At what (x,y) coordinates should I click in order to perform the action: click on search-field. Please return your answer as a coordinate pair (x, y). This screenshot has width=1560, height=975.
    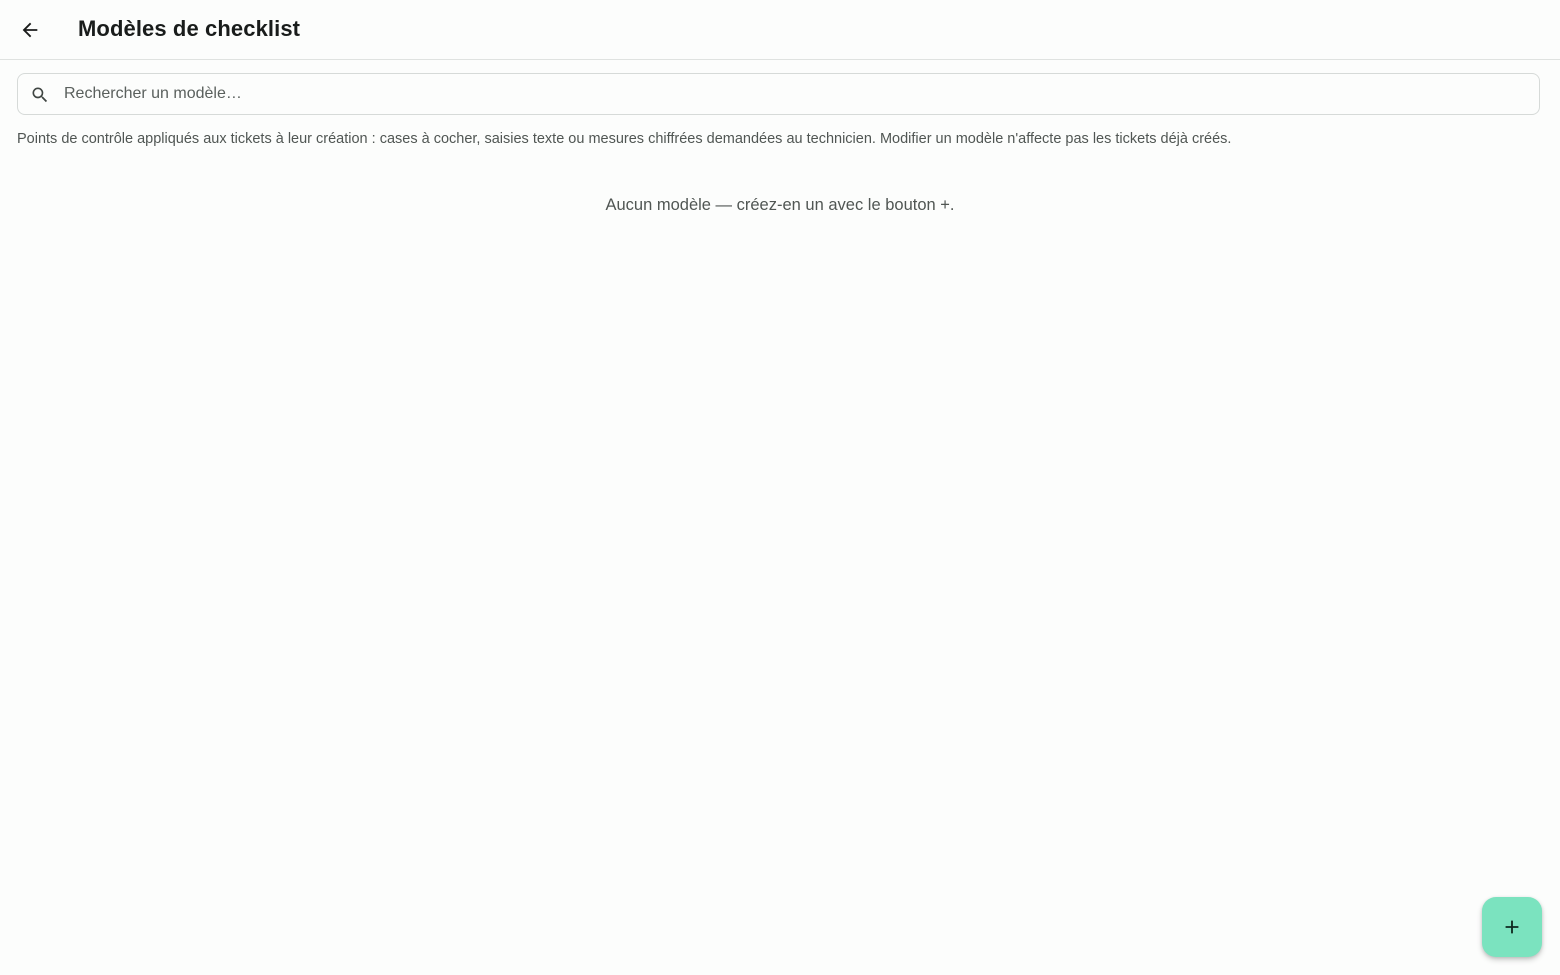
    Looking at the image, I should click on (778, 94).